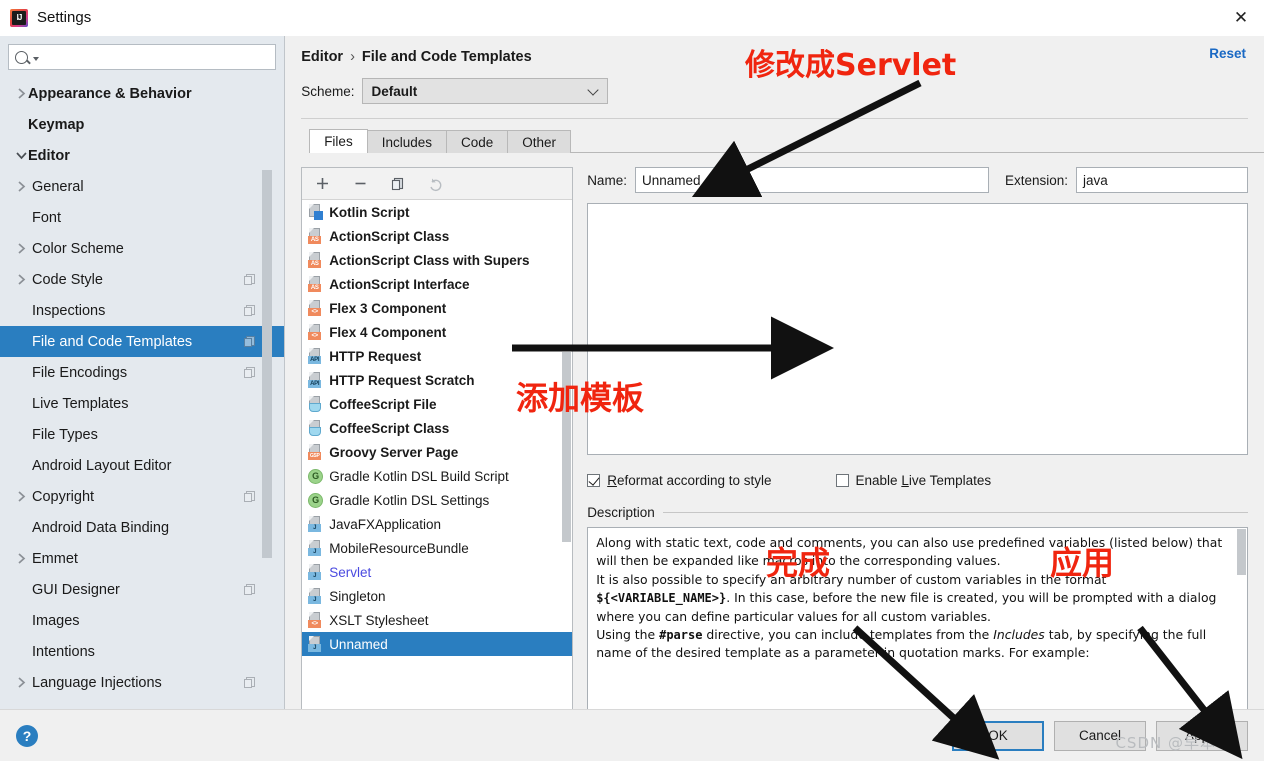 This screenshot has height=761, width=1264. What do you see at coordinates (315, 308) in the screenshot?
I see `code-file-icon: <>` at bounding box center [315, 308].